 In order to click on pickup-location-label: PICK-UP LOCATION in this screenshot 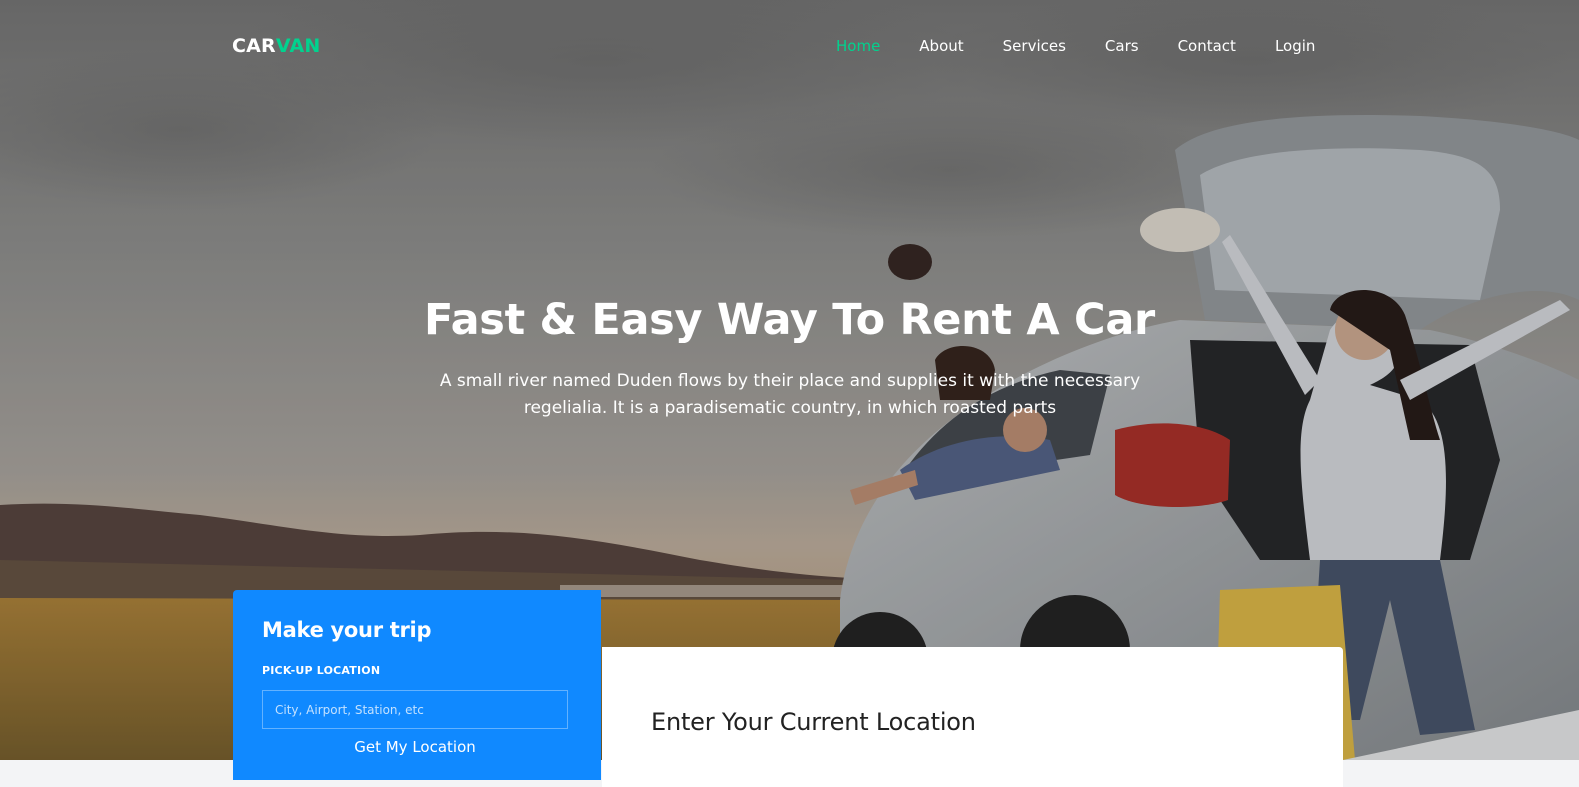, I will do `click(321, 670)`.